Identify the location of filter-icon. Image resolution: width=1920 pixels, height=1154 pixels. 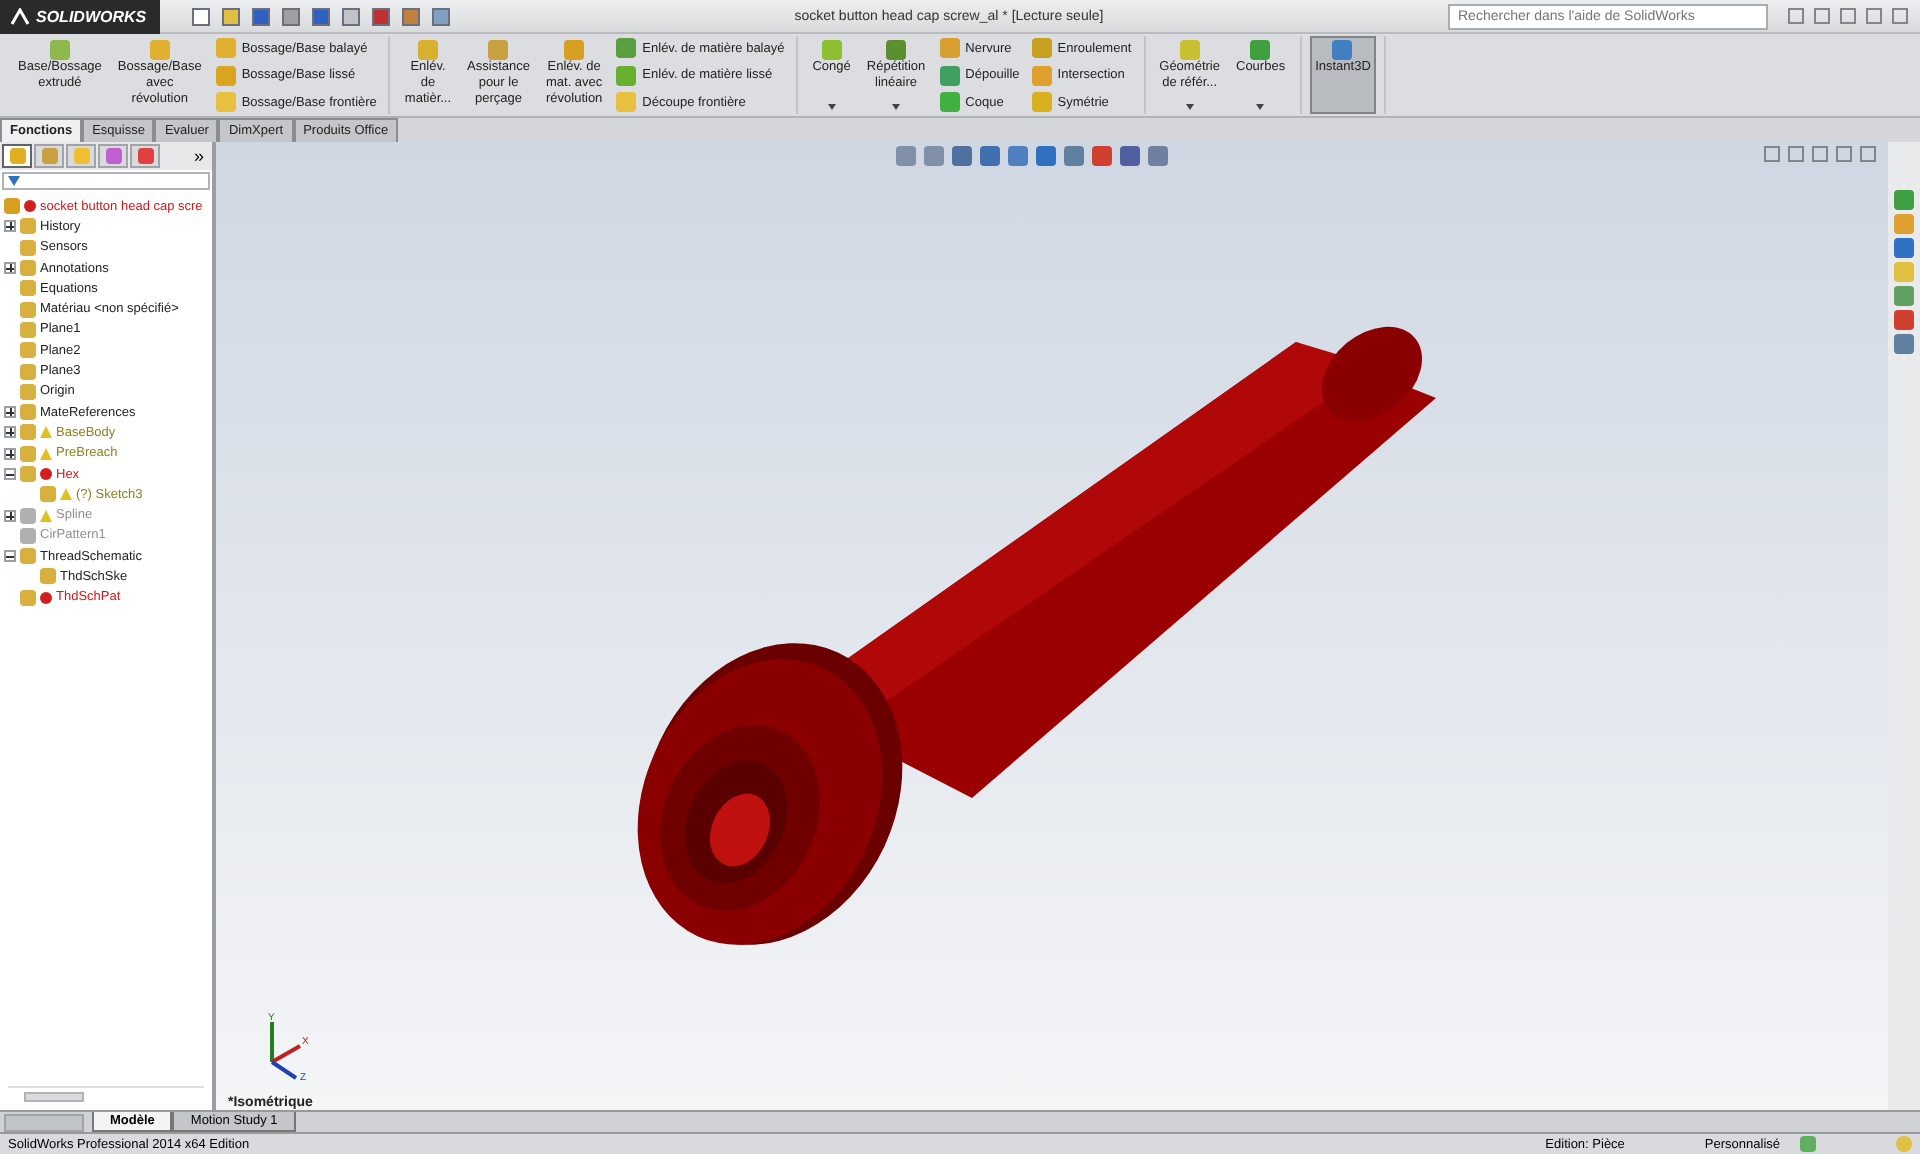
(14, 181).